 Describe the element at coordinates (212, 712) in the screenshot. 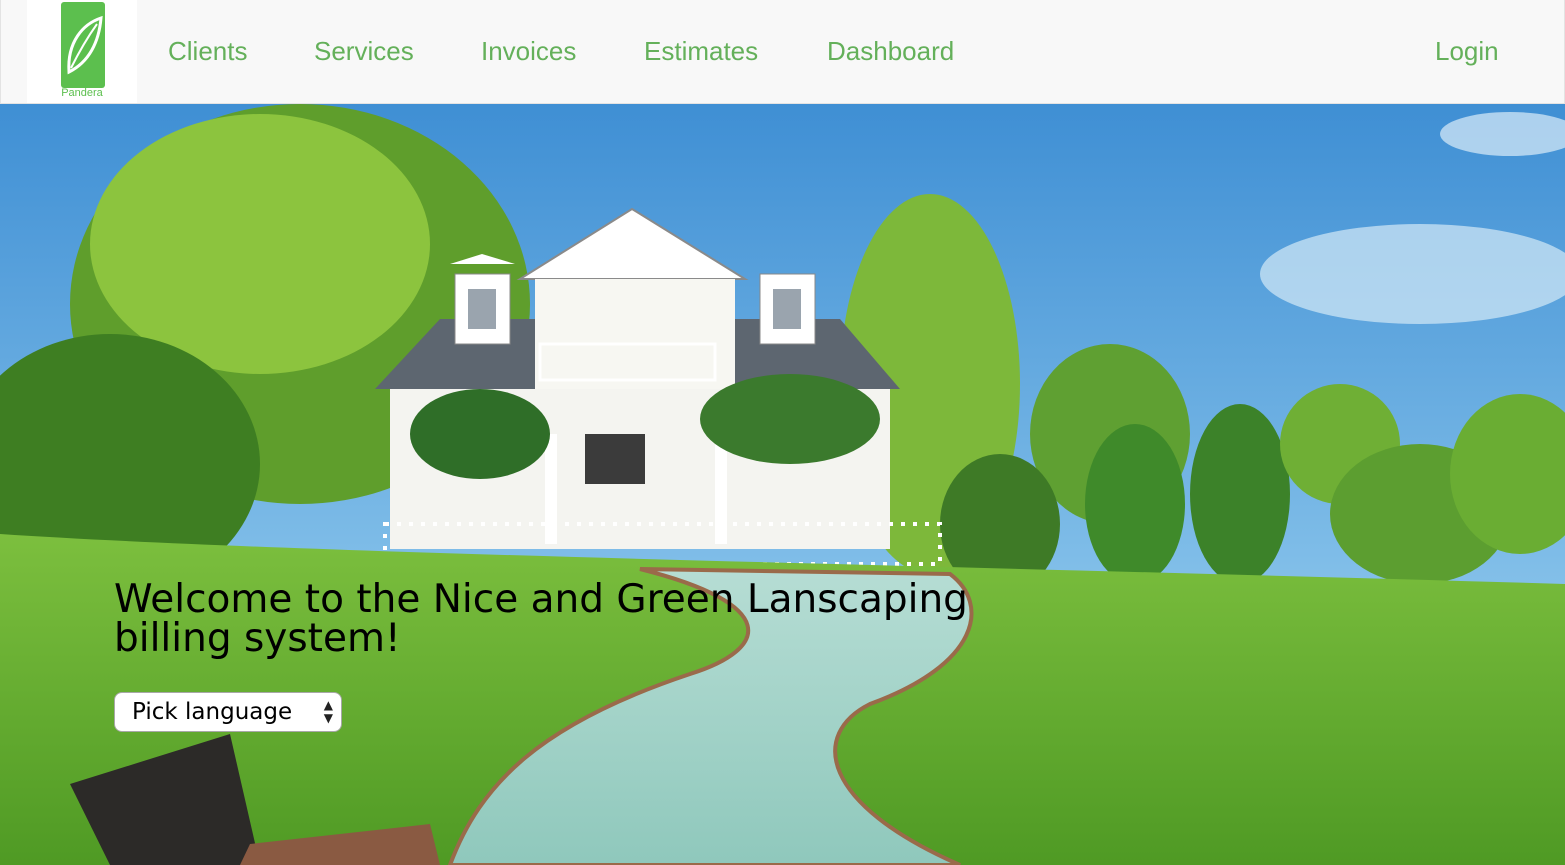

I see `language-select-value: Pick language` at that location.